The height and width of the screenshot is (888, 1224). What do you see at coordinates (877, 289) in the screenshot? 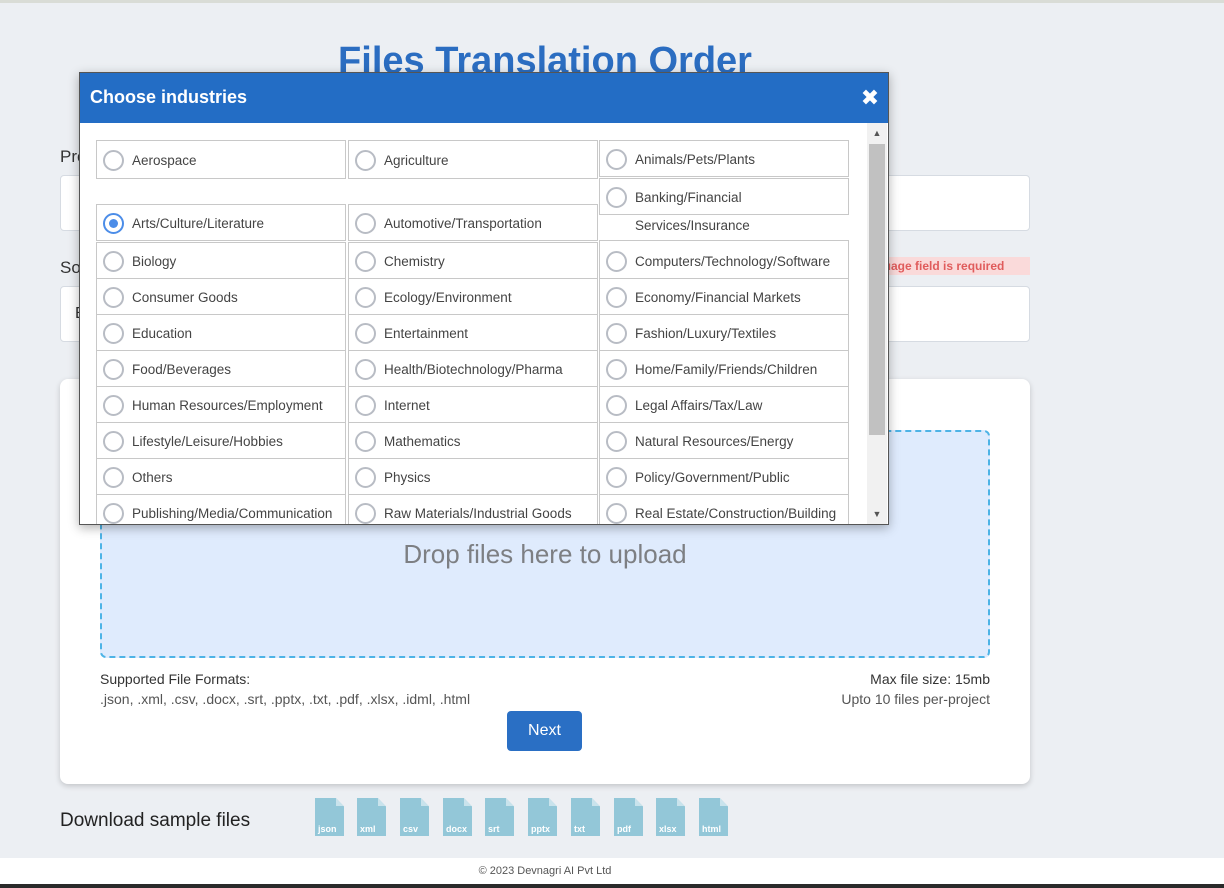
I see `scroll-thumb` at bounding box center [877, 289].